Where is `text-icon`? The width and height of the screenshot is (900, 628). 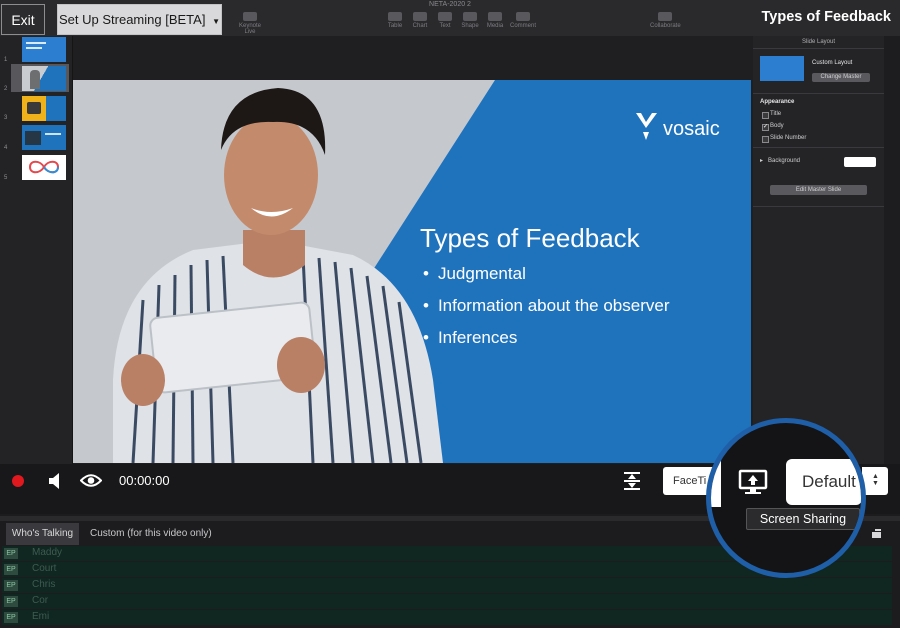
text-icon is located at coordinates (445, 16).